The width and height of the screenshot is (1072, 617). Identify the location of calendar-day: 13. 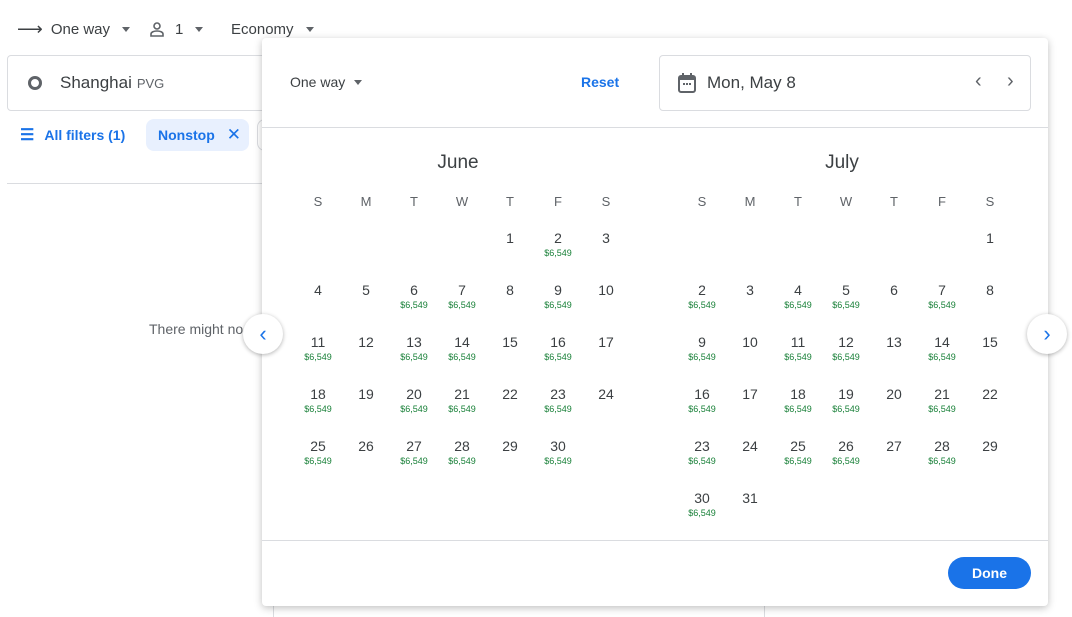
(894, 342).